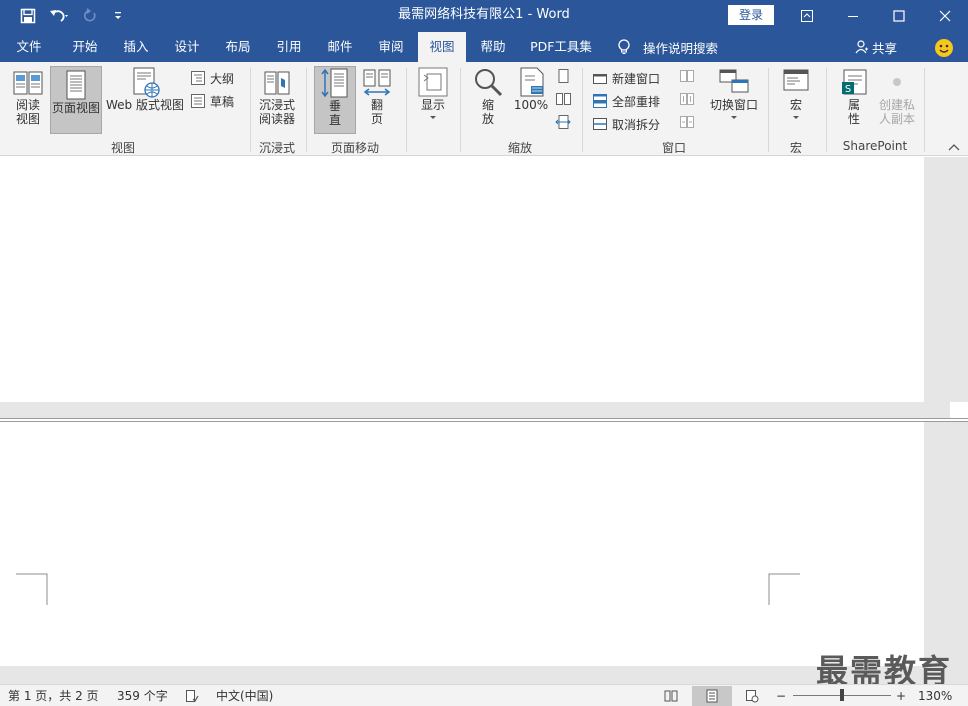 The image size is (968, 706). Describe the element at coordinates (853, 16) in the screenshot. I see `minimize-icon` at that location.